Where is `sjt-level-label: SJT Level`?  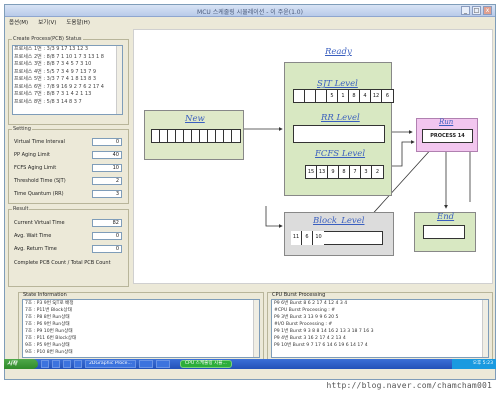 sjt-level-label: SJT Level is located at coordinates (337, 84).